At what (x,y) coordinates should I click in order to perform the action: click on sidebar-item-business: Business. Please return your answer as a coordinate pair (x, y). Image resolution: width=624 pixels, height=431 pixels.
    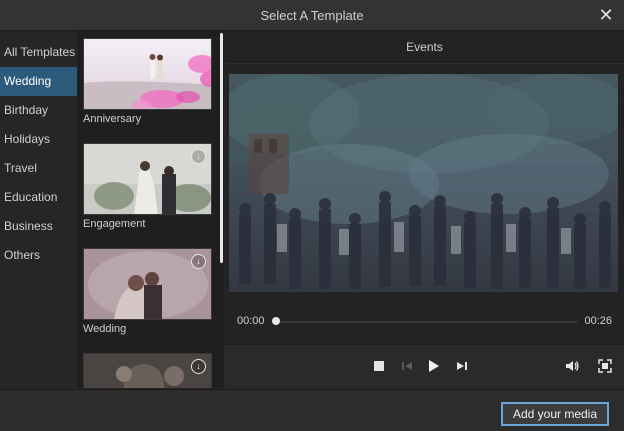
    Looking at the image, I should click on (39, 226).